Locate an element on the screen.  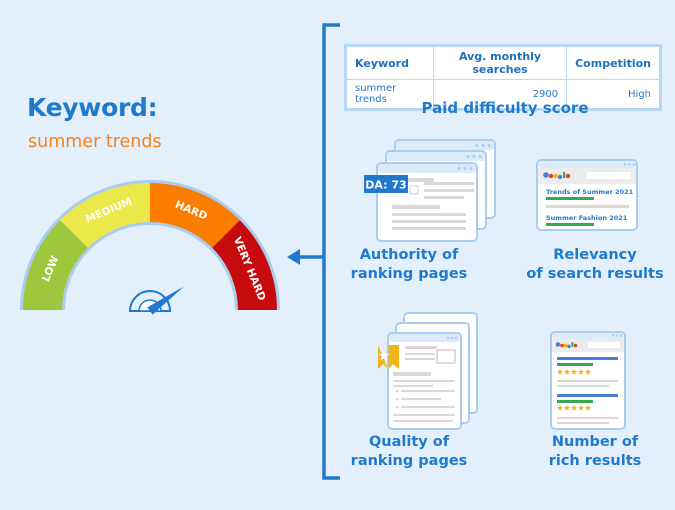
da-badge is located at coordinates (386, 184).